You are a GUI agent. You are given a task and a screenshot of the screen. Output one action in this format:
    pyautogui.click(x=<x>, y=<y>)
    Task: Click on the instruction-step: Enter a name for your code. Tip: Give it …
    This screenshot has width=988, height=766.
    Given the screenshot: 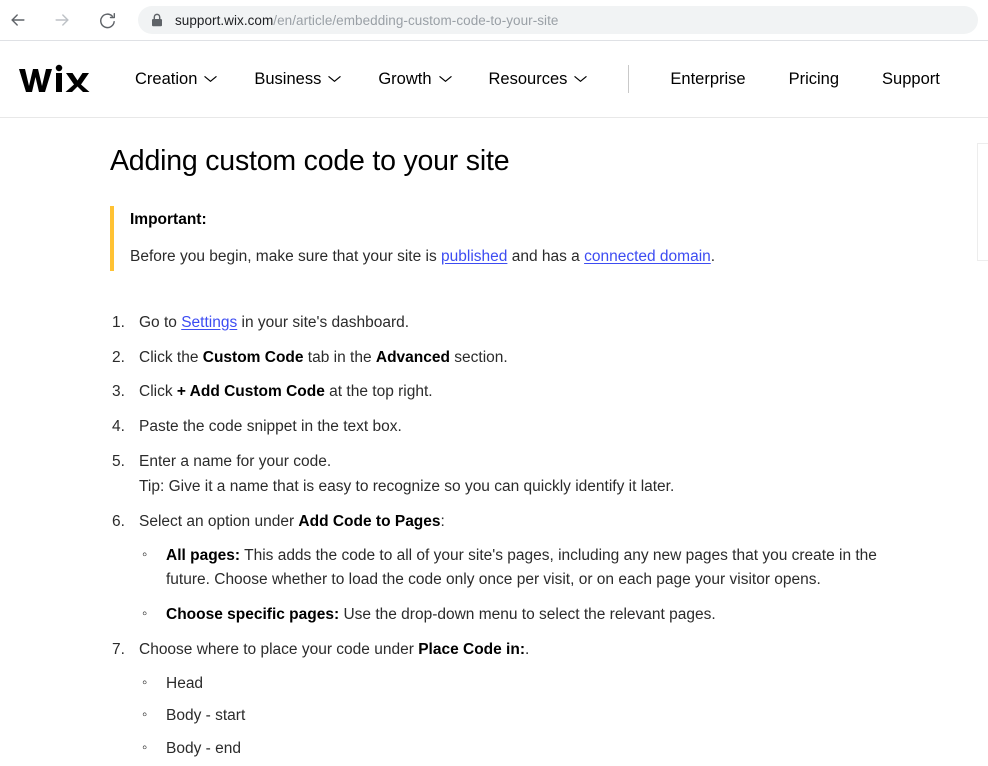 What is the action you would take?
    pyautogui.click(x=495, y=474)
    